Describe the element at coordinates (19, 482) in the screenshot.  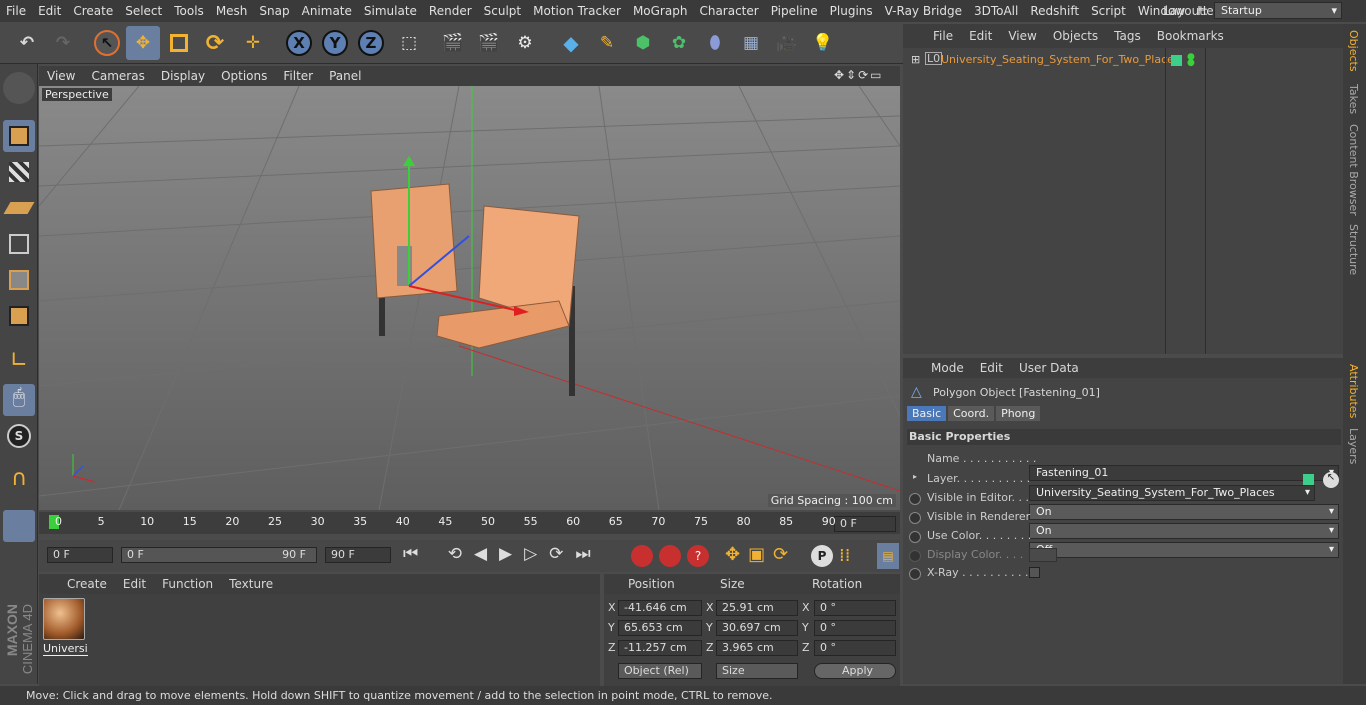
I see `magnet-icon: ∩` at that location.